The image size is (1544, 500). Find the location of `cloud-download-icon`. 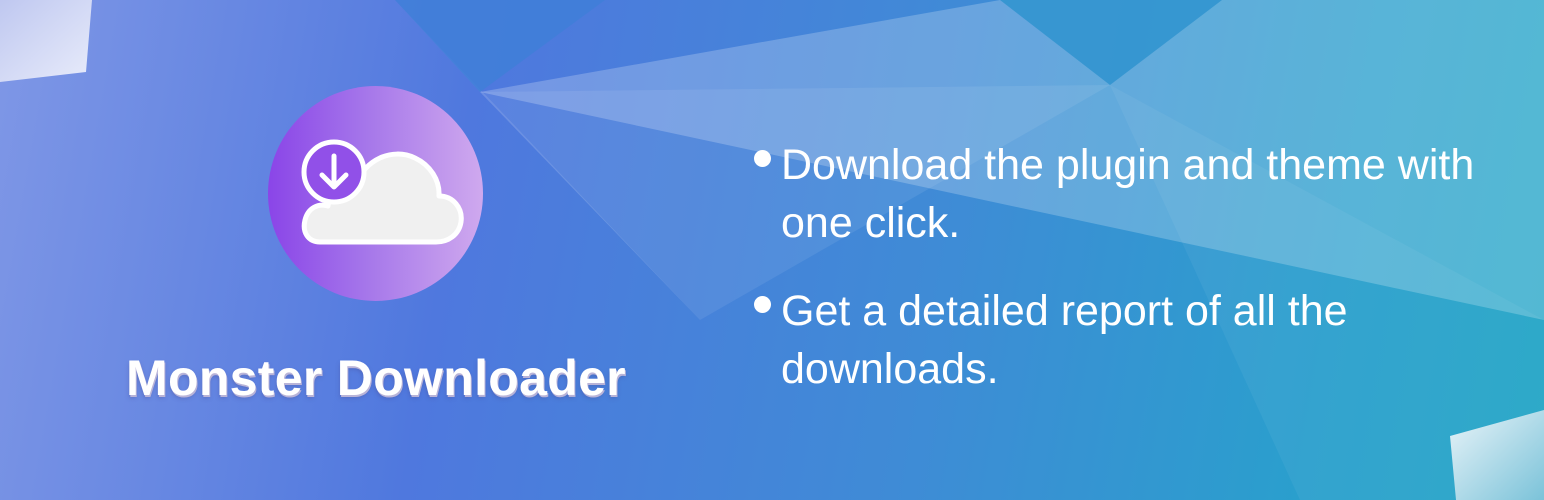

cloud-download-icon is located at coordinates (382, 192).